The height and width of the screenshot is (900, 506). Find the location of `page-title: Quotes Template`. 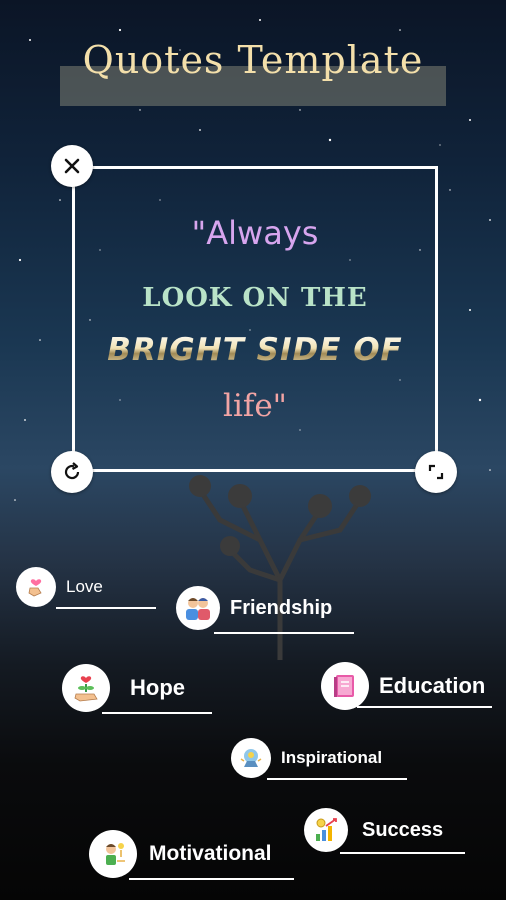

page-title: Quotes Template is located at coordinates (253, 60).